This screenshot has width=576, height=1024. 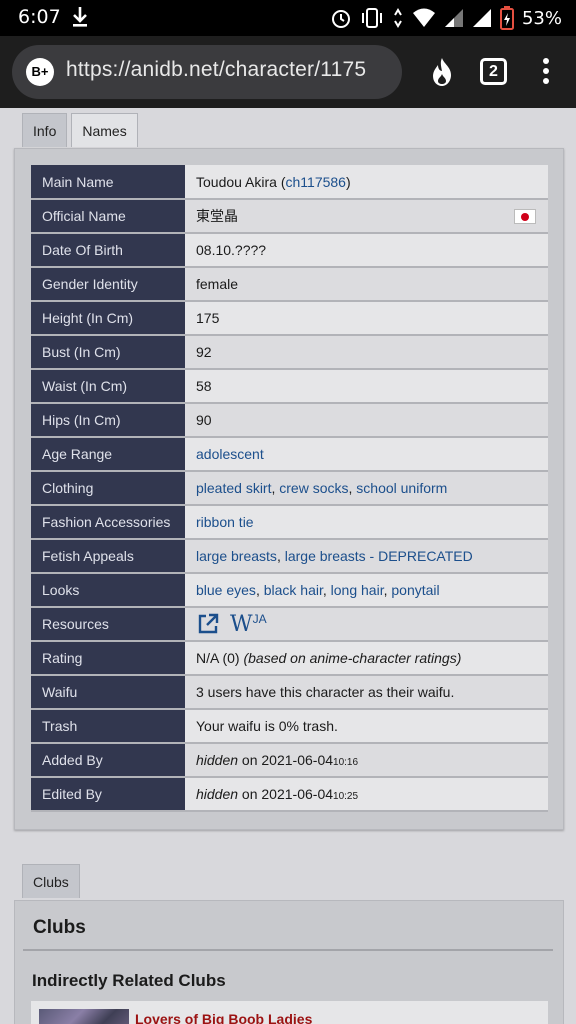 What do you see at coordinates (108, 692) in the screenshot?
I see `row-label: Waifu` at bounding box center [108, 692].